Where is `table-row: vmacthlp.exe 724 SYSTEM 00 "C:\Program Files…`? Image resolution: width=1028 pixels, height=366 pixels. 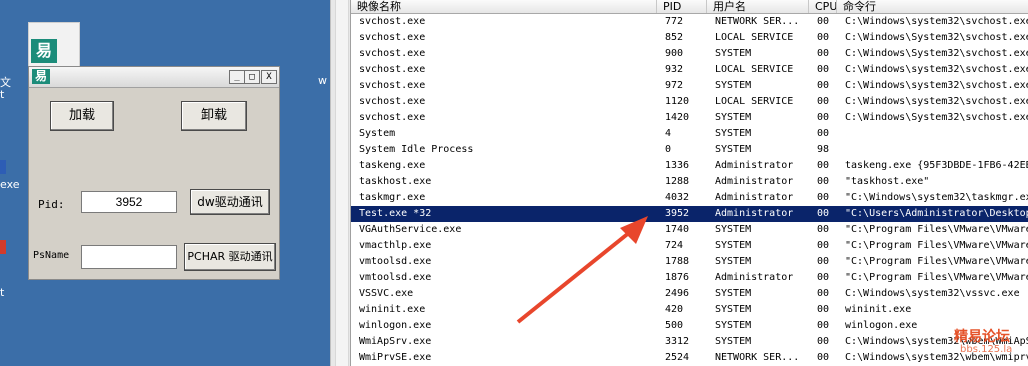
table-row: vmacthlp.exe 724 SYSTEM 00 "C:\Program Files… is located at coordinates (689, 246).